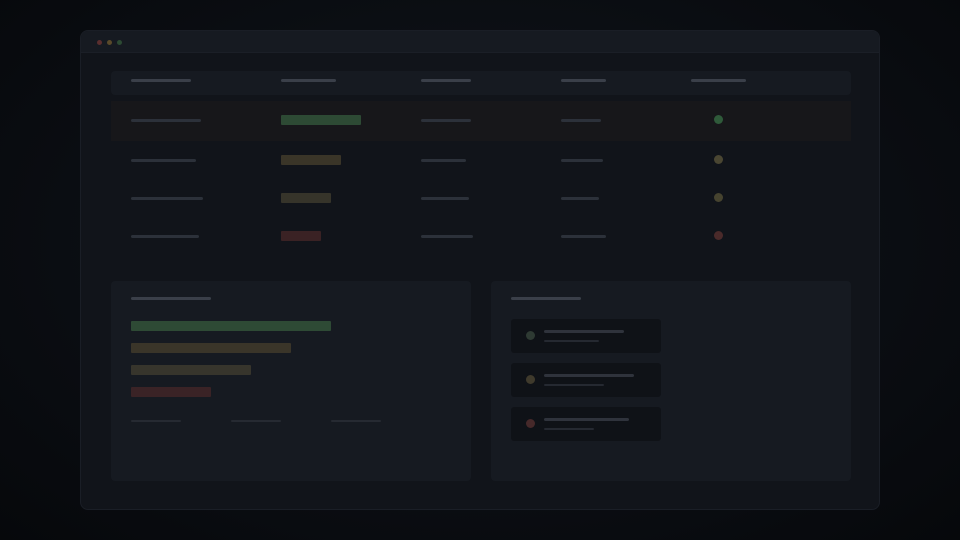 The width and height of the screenshot is (960, 540). Describe the element at coordinates (99, 42) in the screenshot. I see `close-window-icon` at that location.